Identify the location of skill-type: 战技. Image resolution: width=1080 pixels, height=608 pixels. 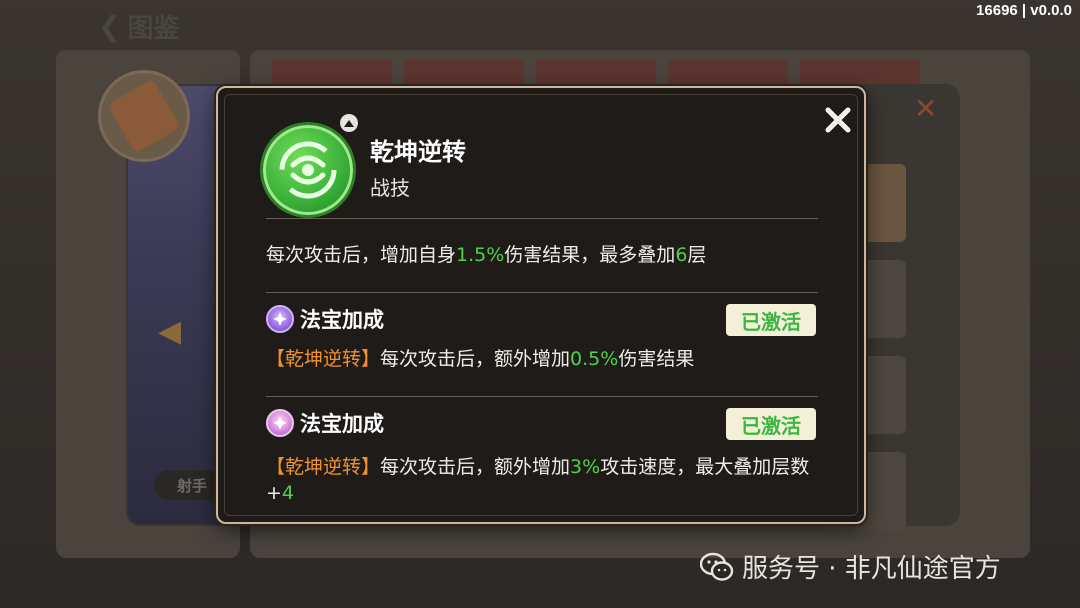
(390, 188).